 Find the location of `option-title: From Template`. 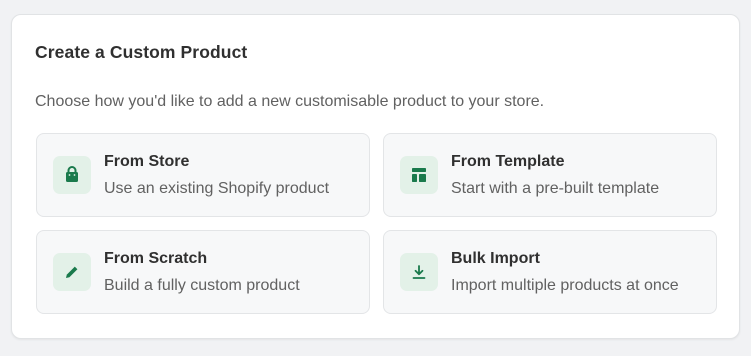

option-title: From Template is located at coordinates (508, 161).